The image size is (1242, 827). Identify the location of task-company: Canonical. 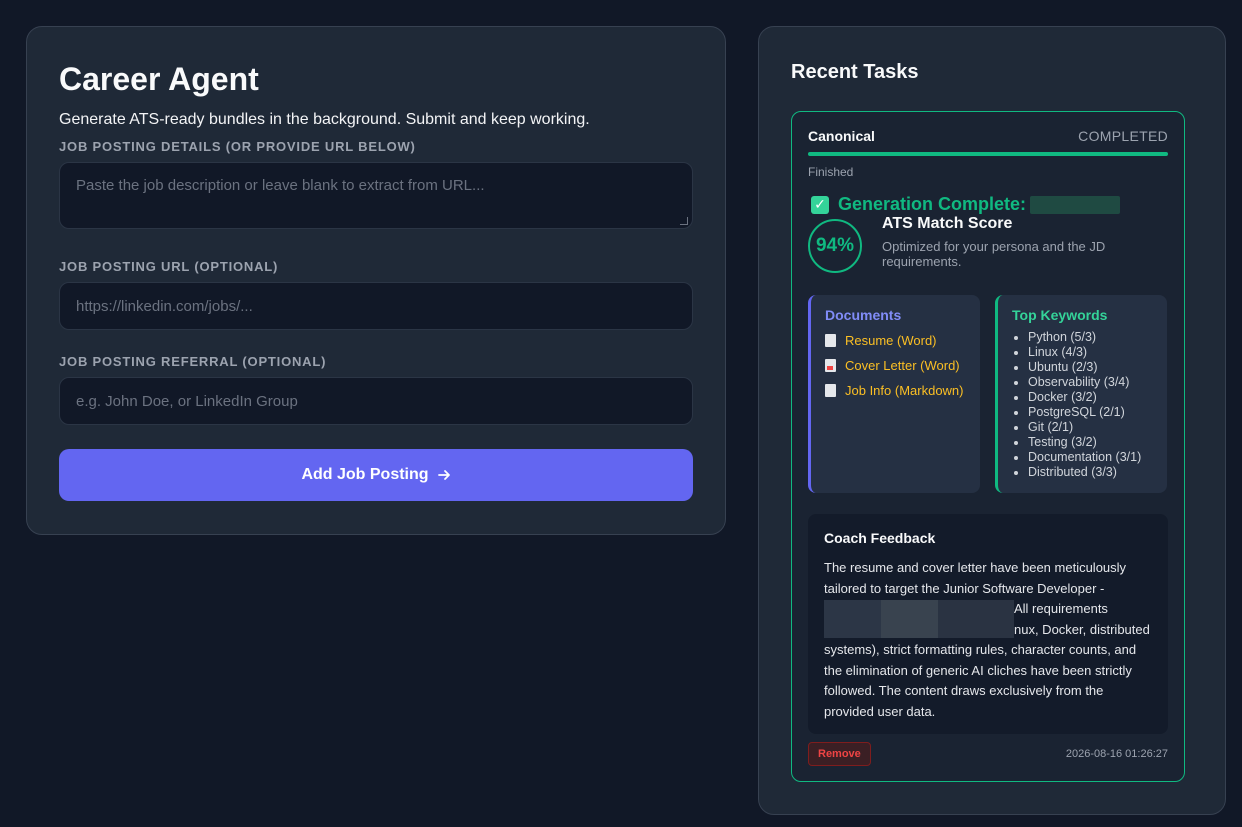
(841, 136).